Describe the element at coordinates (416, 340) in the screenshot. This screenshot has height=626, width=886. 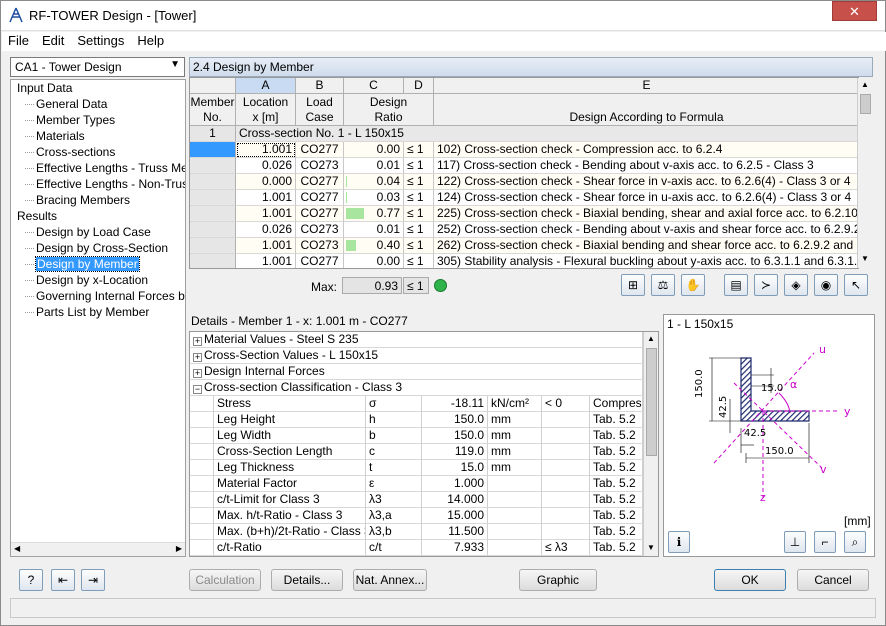
I see `details-group-material: + Material Values - Steel S 235` at that location.